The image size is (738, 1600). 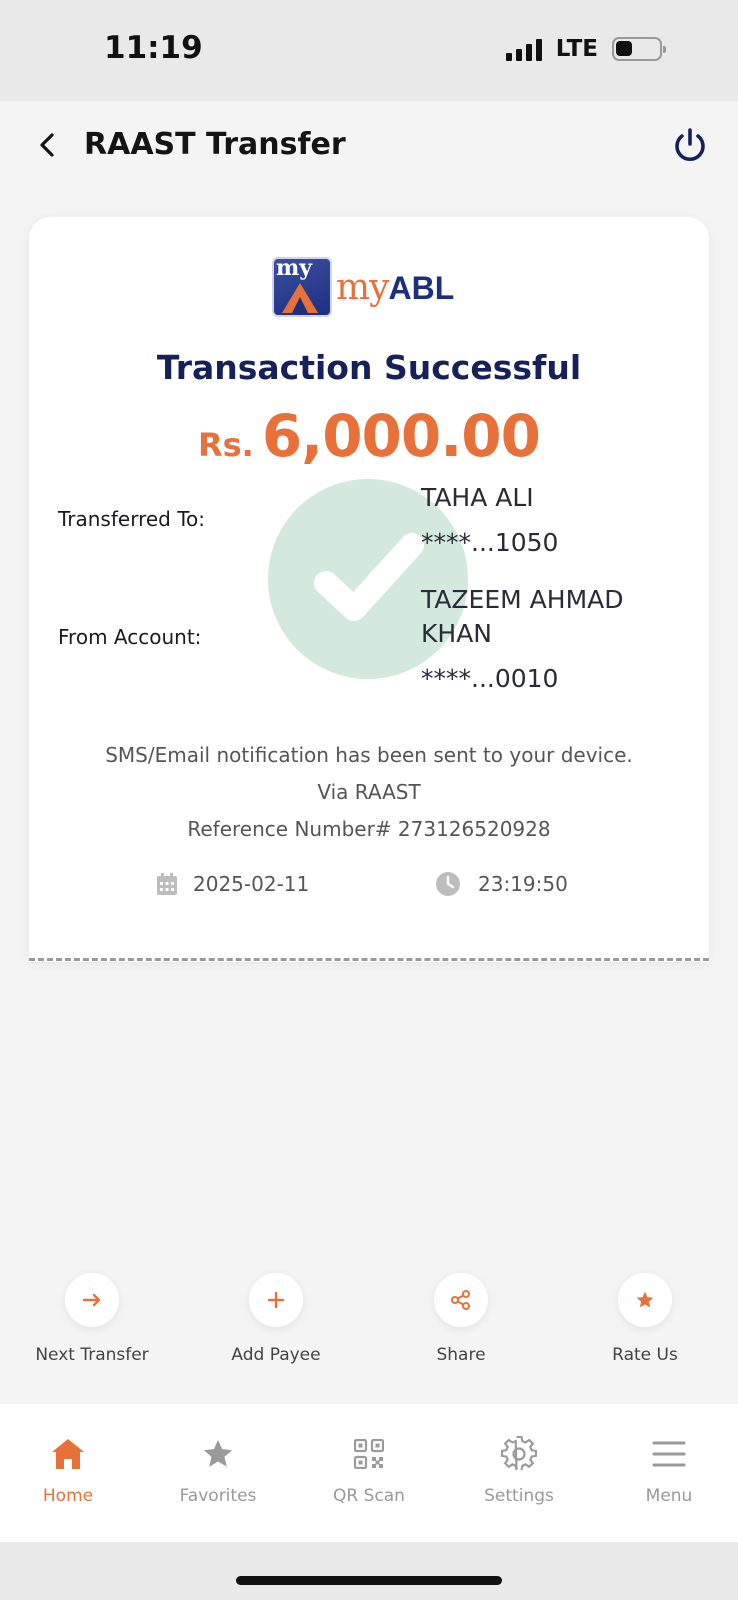 I want to click on app-header: RAAST Transfer, so click(x=369, y=147).